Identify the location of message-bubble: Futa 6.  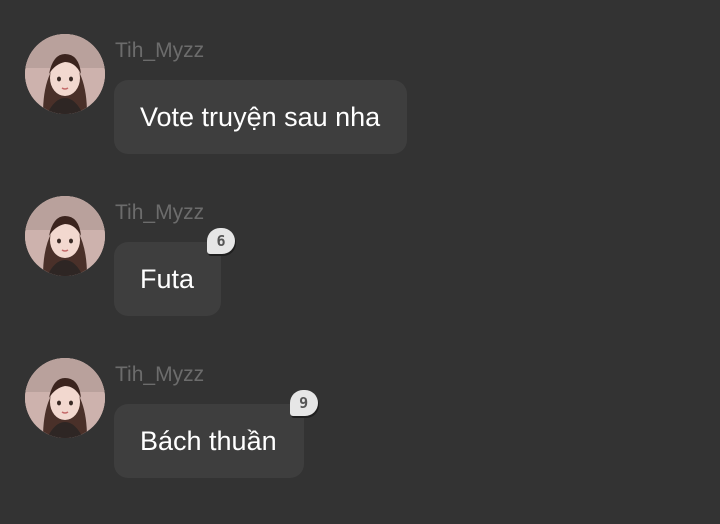
(175, 272).